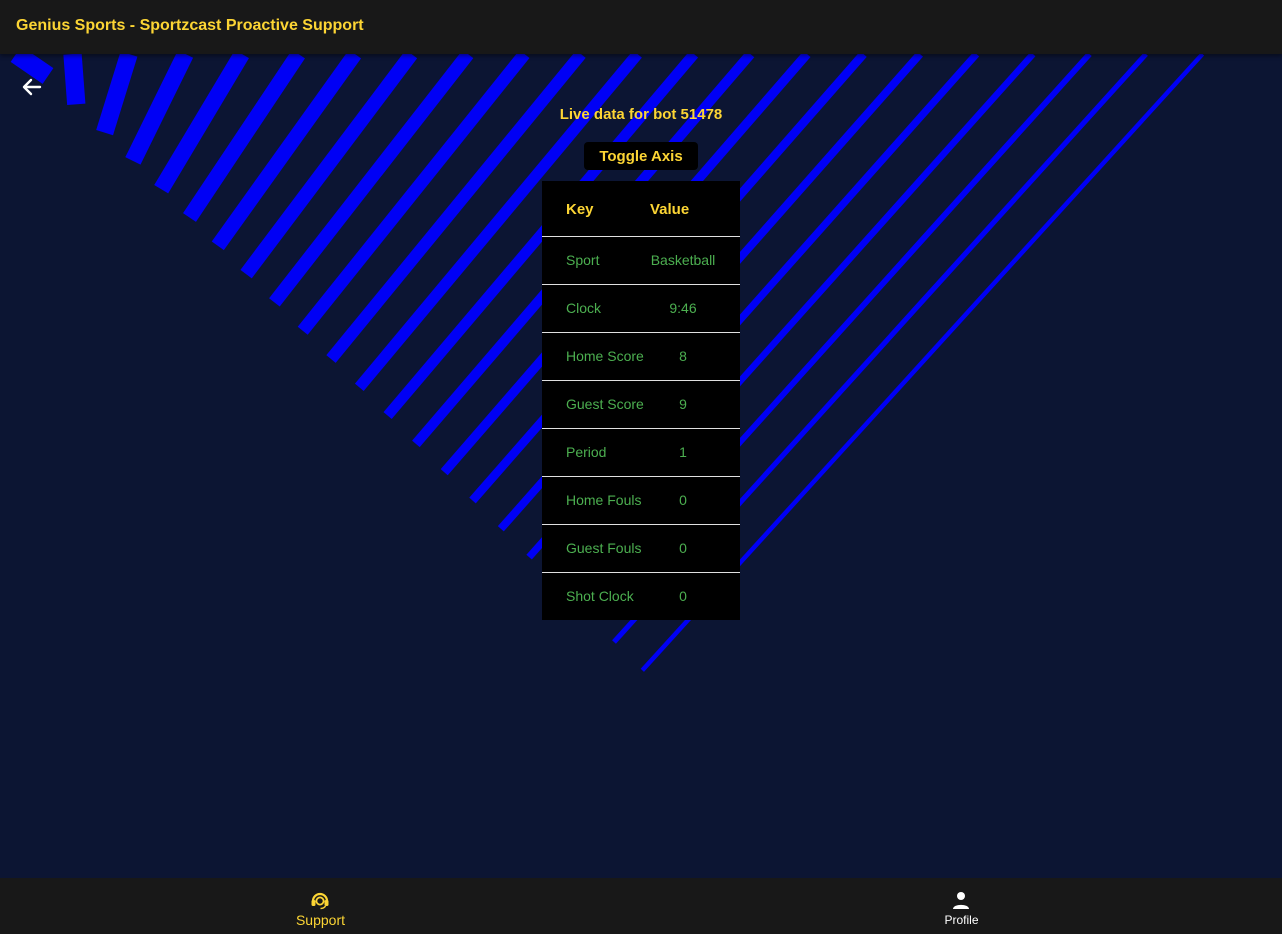  What do you see at coordinates (604, 548) in the screenshot?
I see `row-key: Guest Fouls` at bounding box center [604, 548].